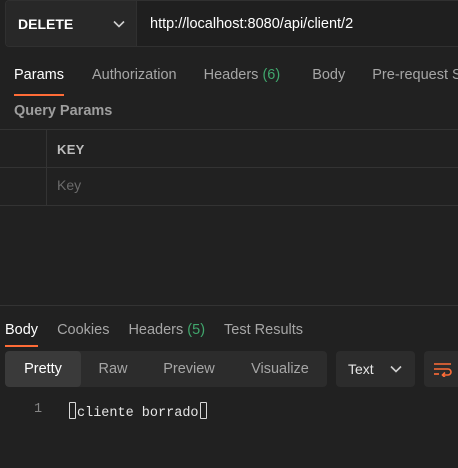  Describe the element at coordinates (38, 409) in the screenshot. I see `line-number: 1` at that location.